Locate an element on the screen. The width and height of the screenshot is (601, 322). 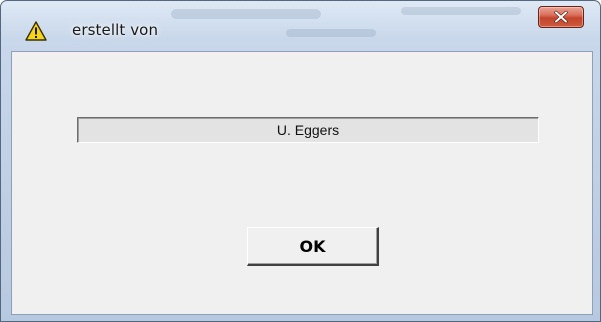
ok-button: OK is located at coordinates (313, 246).